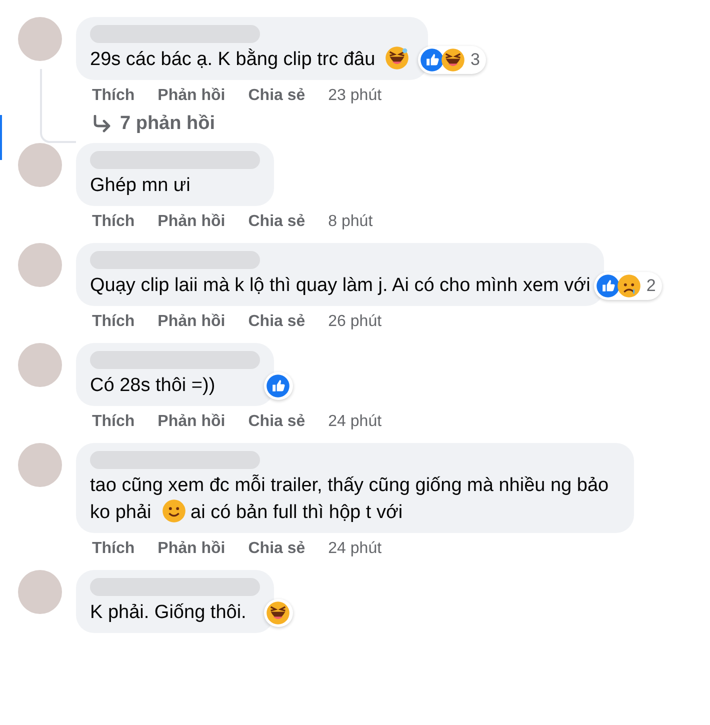 The image size is (710, 725). Describe the element at coordinates (153, 386) in the screenshot. I see `comment-text: Có 28s thôi =))` at that location.